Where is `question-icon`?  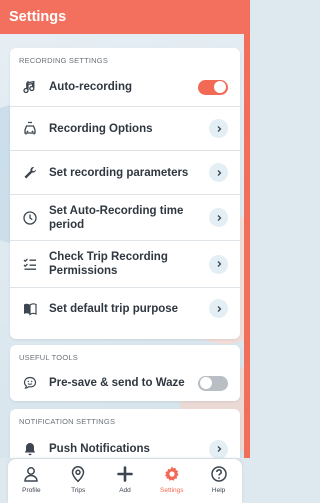 question-icon is located at coordinates (219, 474).